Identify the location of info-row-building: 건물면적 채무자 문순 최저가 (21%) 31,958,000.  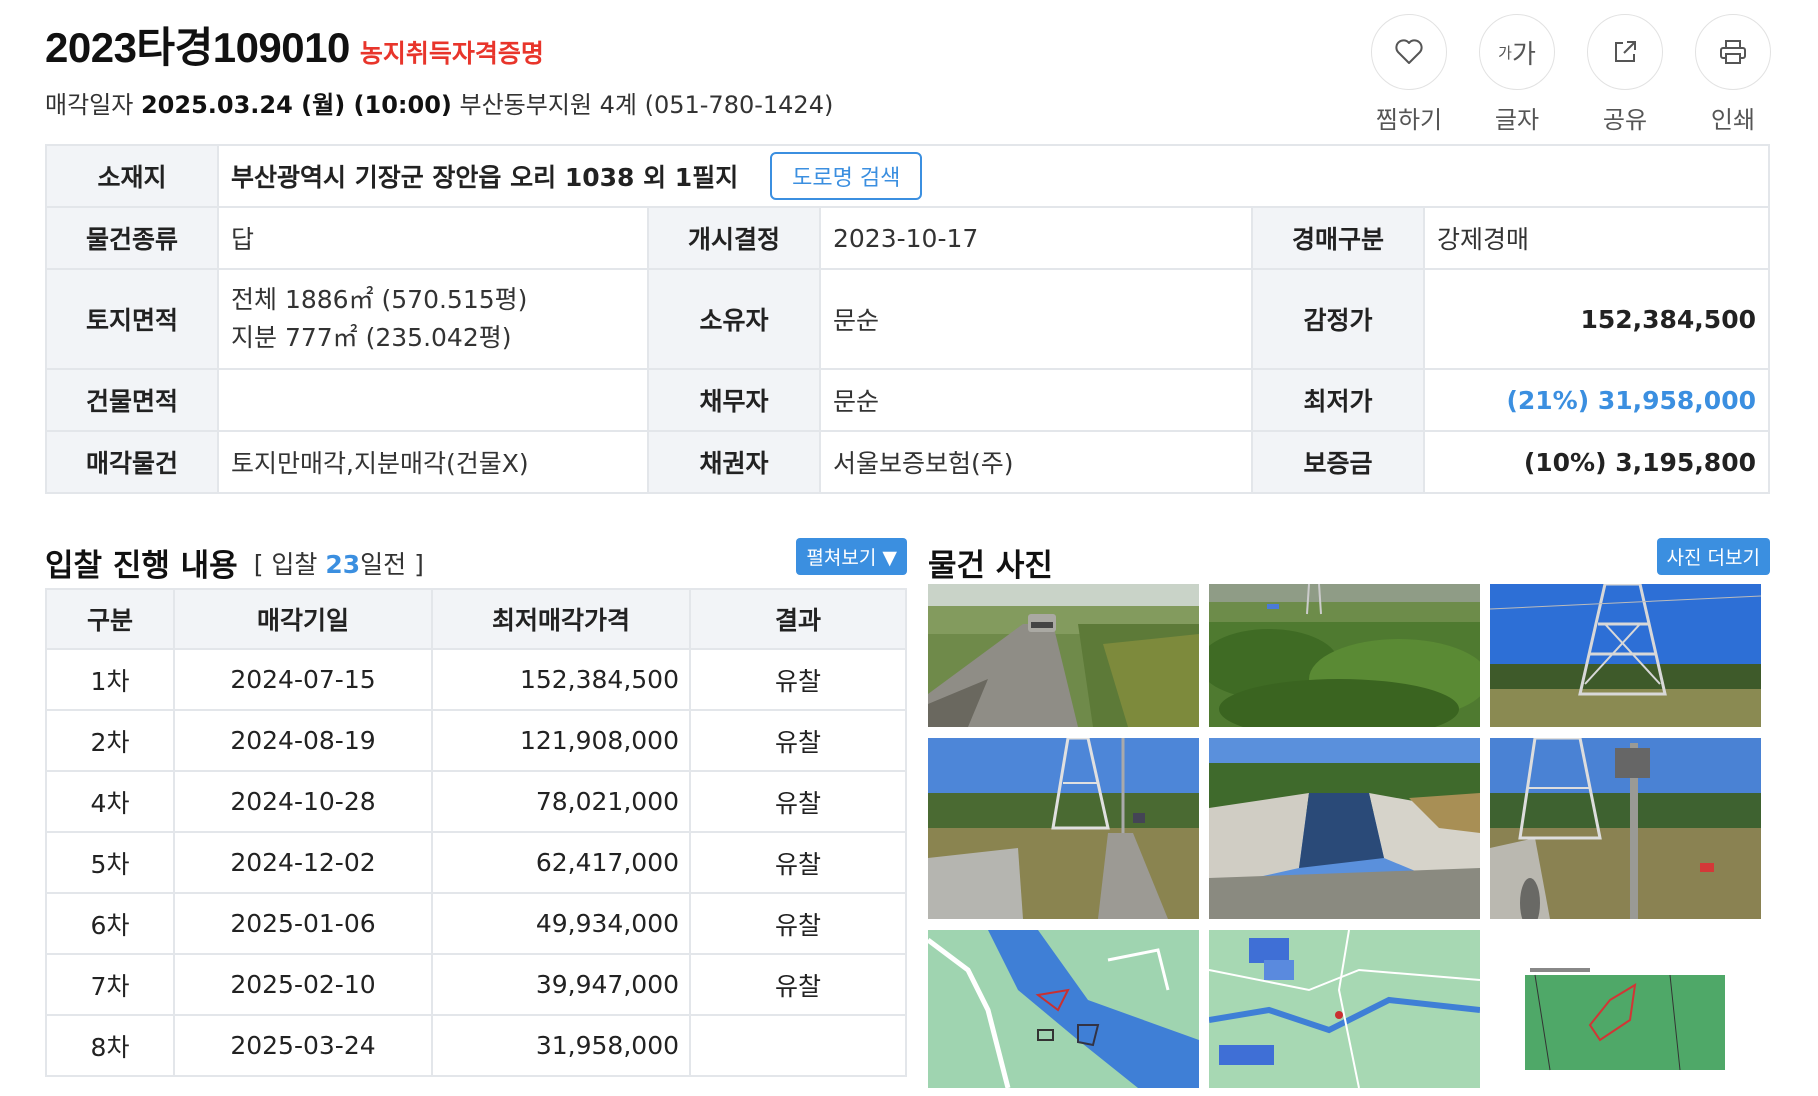
(907, 400).